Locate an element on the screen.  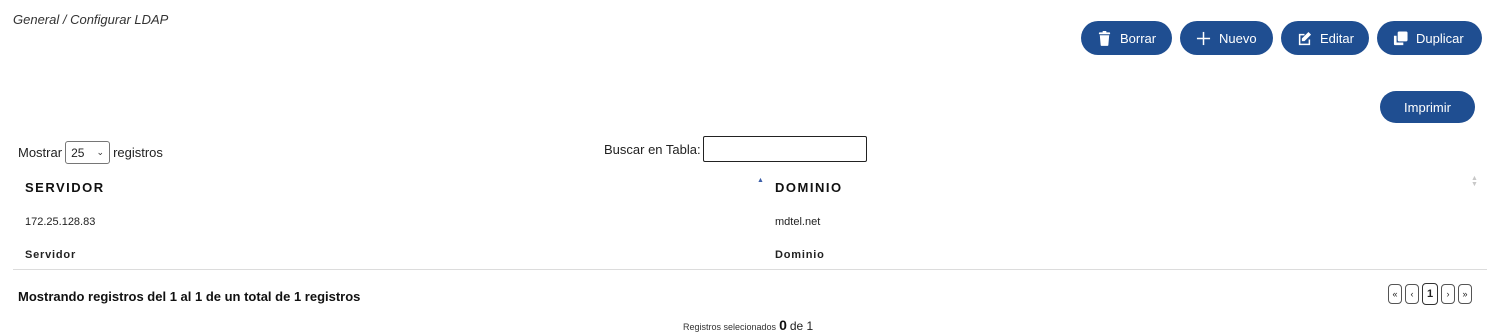
plus-icon is located at coordinates (1203, 38).